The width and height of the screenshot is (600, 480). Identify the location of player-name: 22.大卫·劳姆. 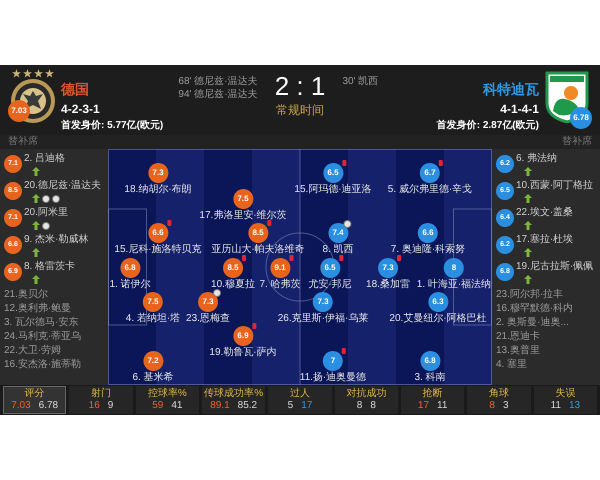
(56, 350).